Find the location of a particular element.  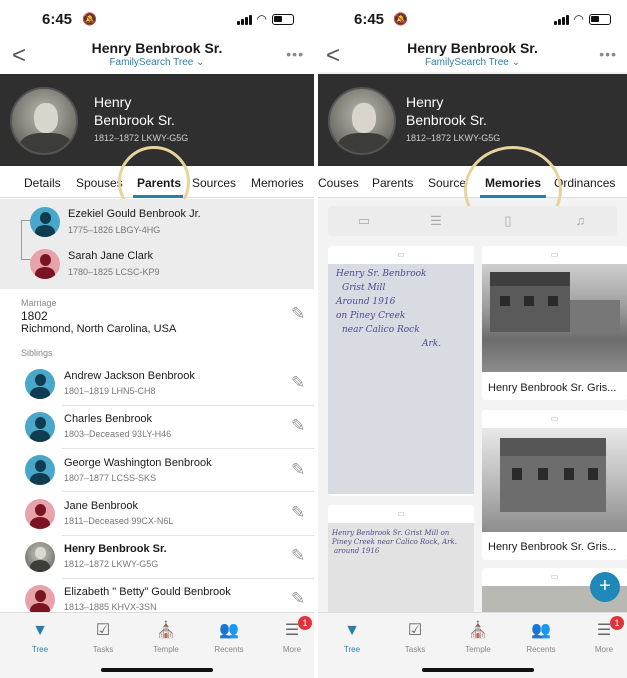

memory-type-filter: ▭ ☰ ▯ ♫ is located at coordinates (472, 221).